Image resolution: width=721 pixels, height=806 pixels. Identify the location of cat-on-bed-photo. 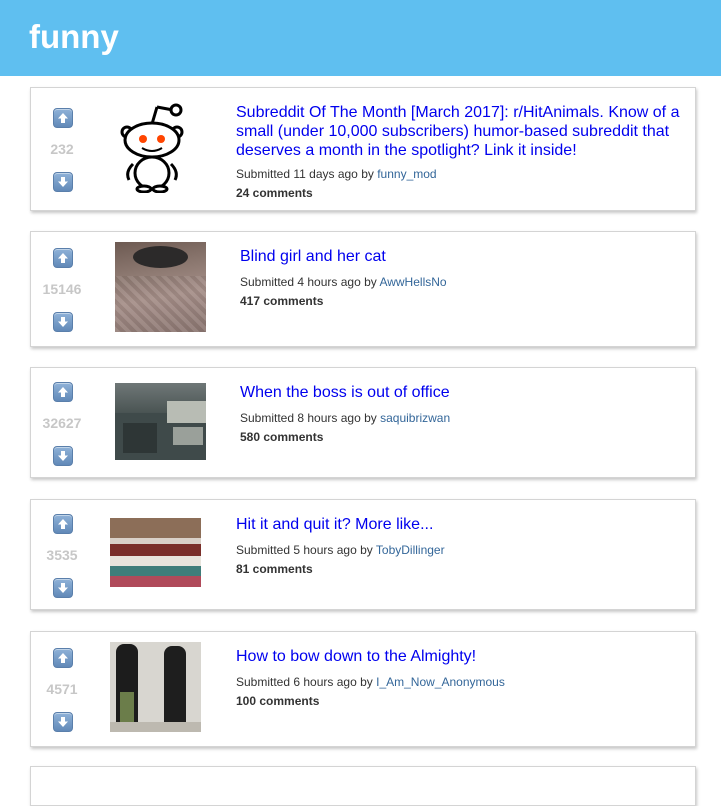
(160, 287).